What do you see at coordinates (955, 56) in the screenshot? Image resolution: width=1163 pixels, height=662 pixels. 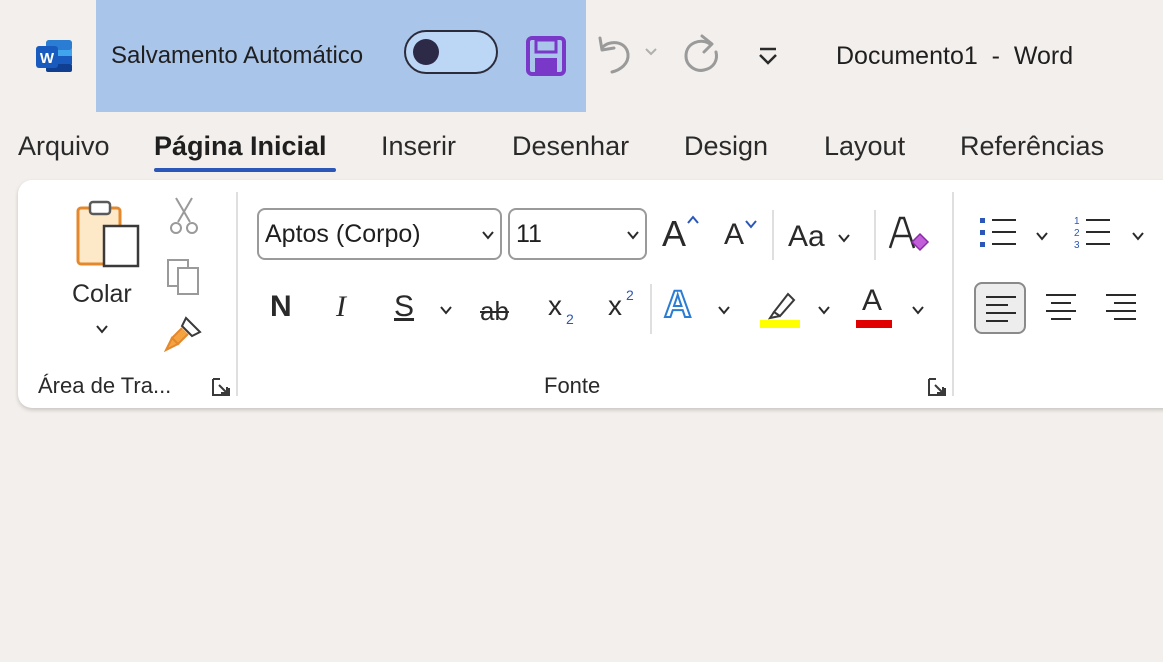 I see `document-title: Documento1 - Word` at bounding box center [955, 56].